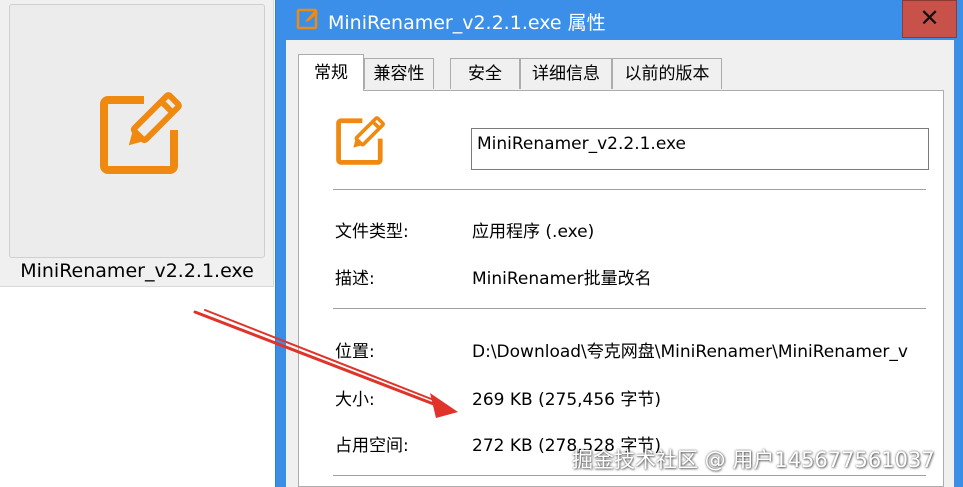 The image size is (963, 487). Describe the element at coordinates (753, 460) in the screenshot. I see `watermark: 掘金技术社区 @ 用户145677561037` at that location.